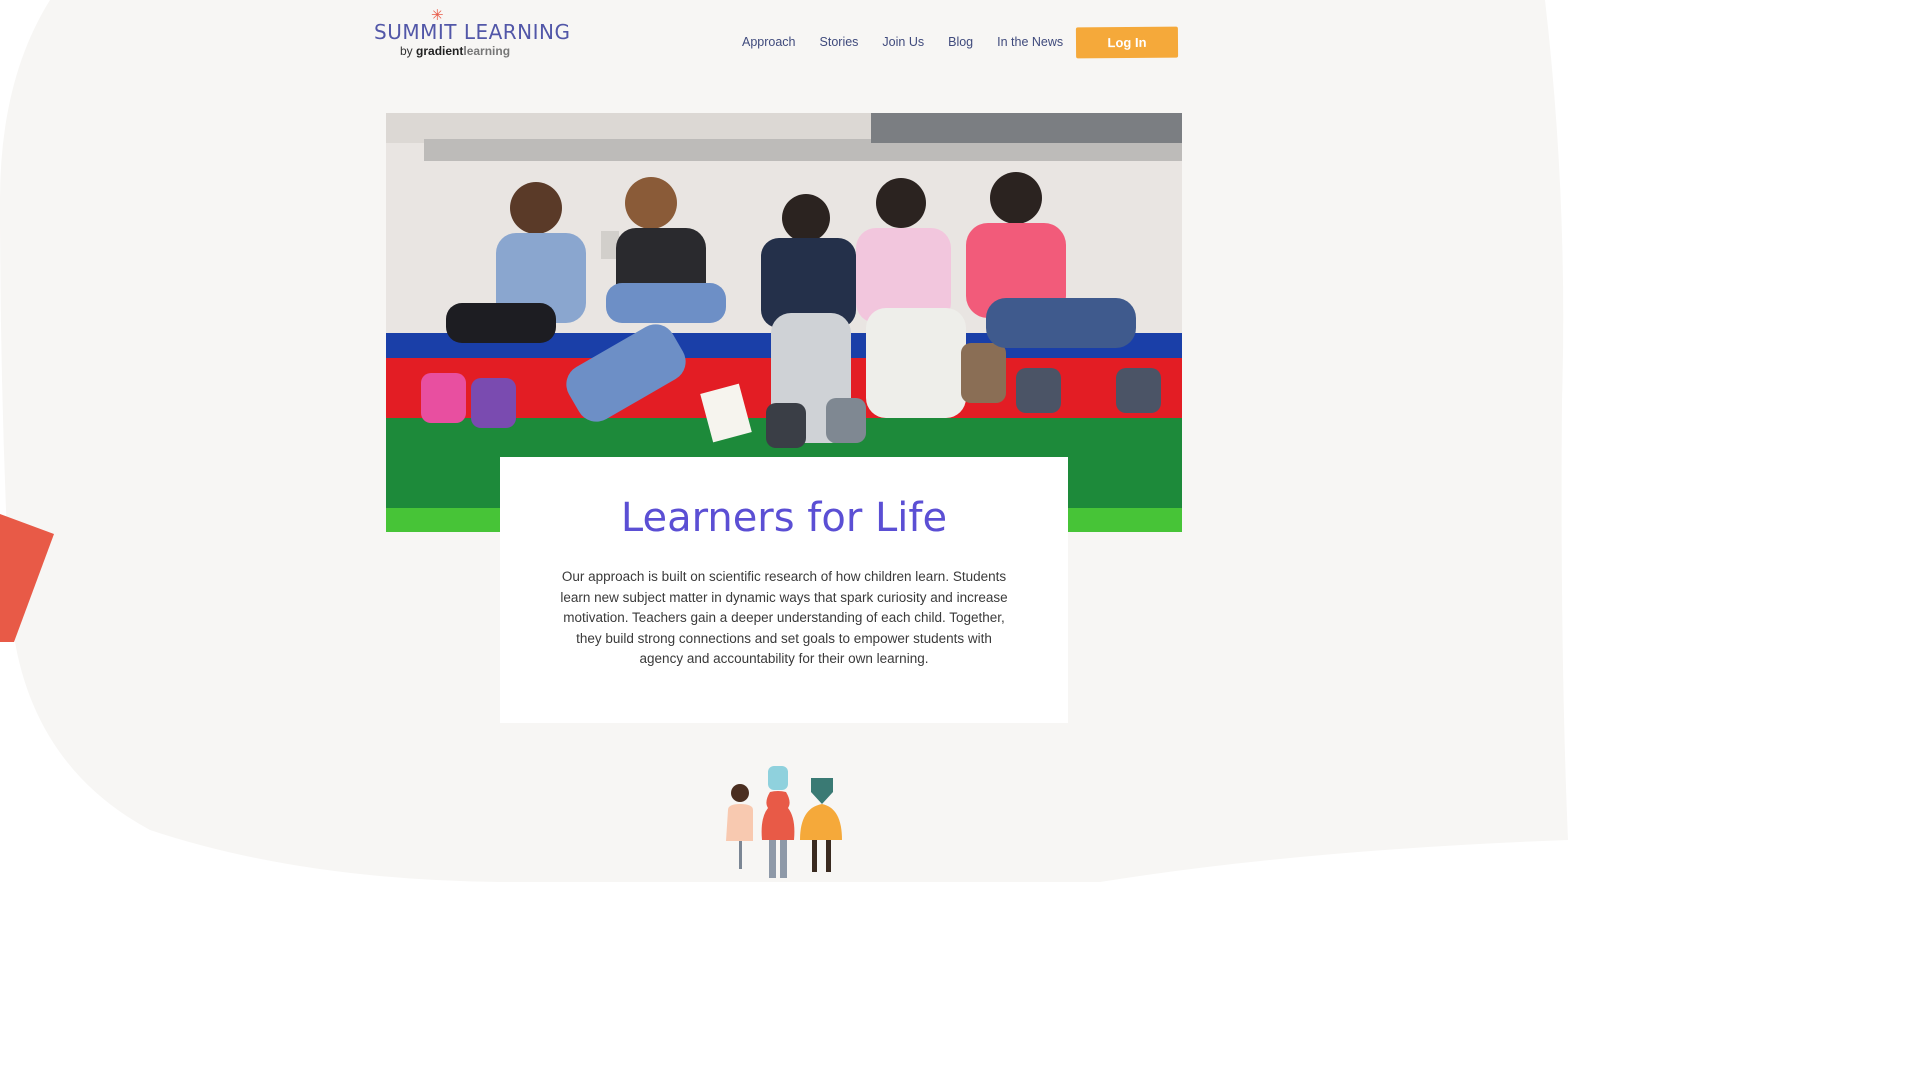 This screenshot has width=1920, height=1080. What do you see at coordinates (784, 822) in the screenshot?
I see `people-figures-icon` at bounding box center [784, 822].